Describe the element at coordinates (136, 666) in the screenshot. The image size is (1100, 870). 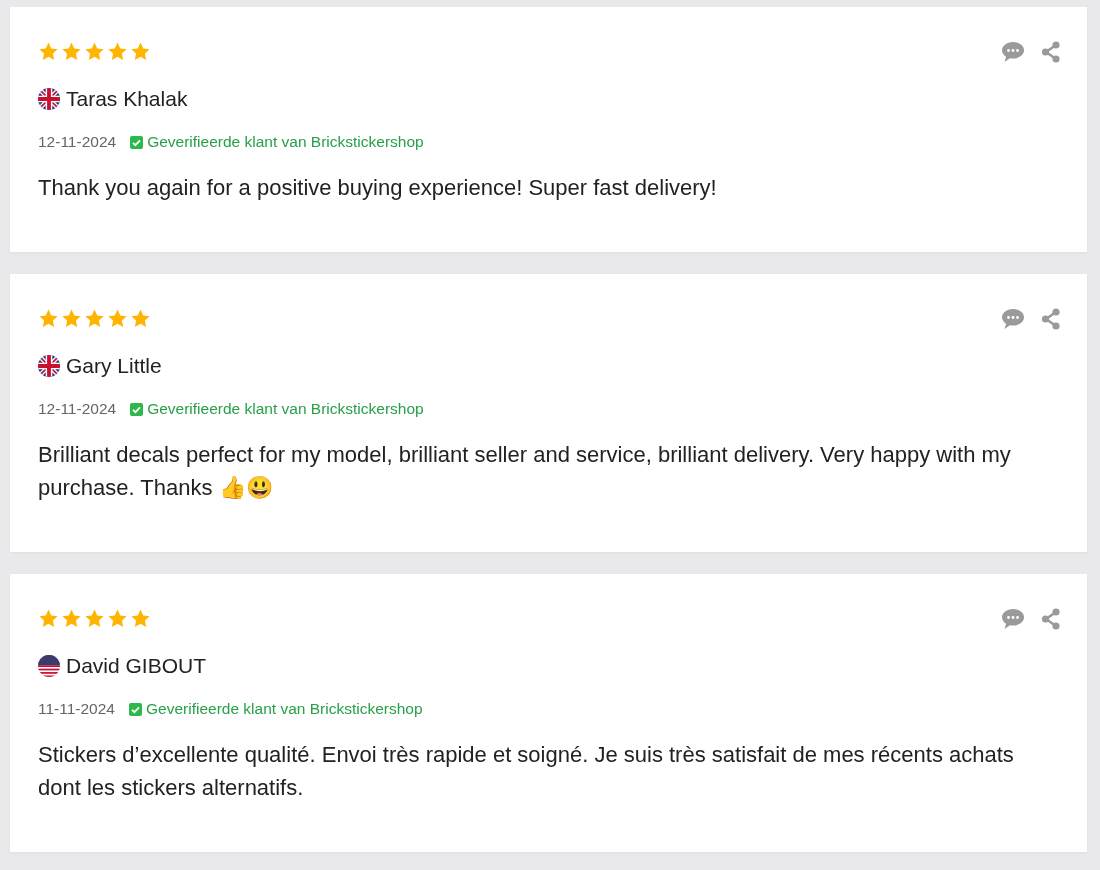
I see `reviewer-name: David GIBOUT` at that location.